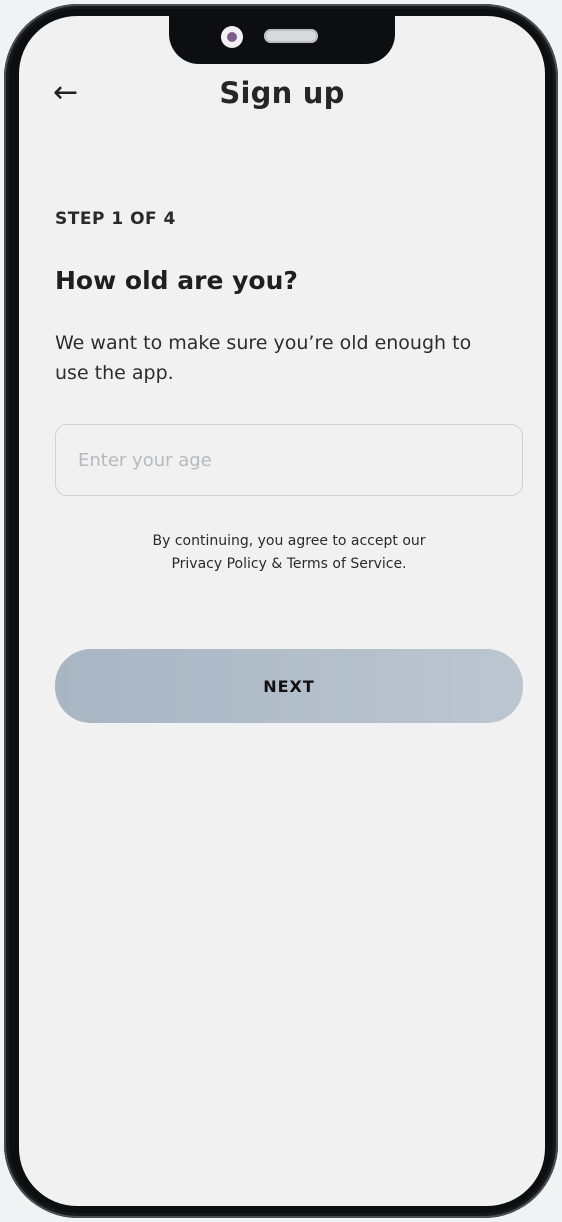 Image resolution: width=562 pixels, height=1222 pixels. What do you see at coordinates (288, 564) in the screenshot?
I see `terms-line-2: Privacy Policy & Terms of Service.` at bounding box center [288, 564].